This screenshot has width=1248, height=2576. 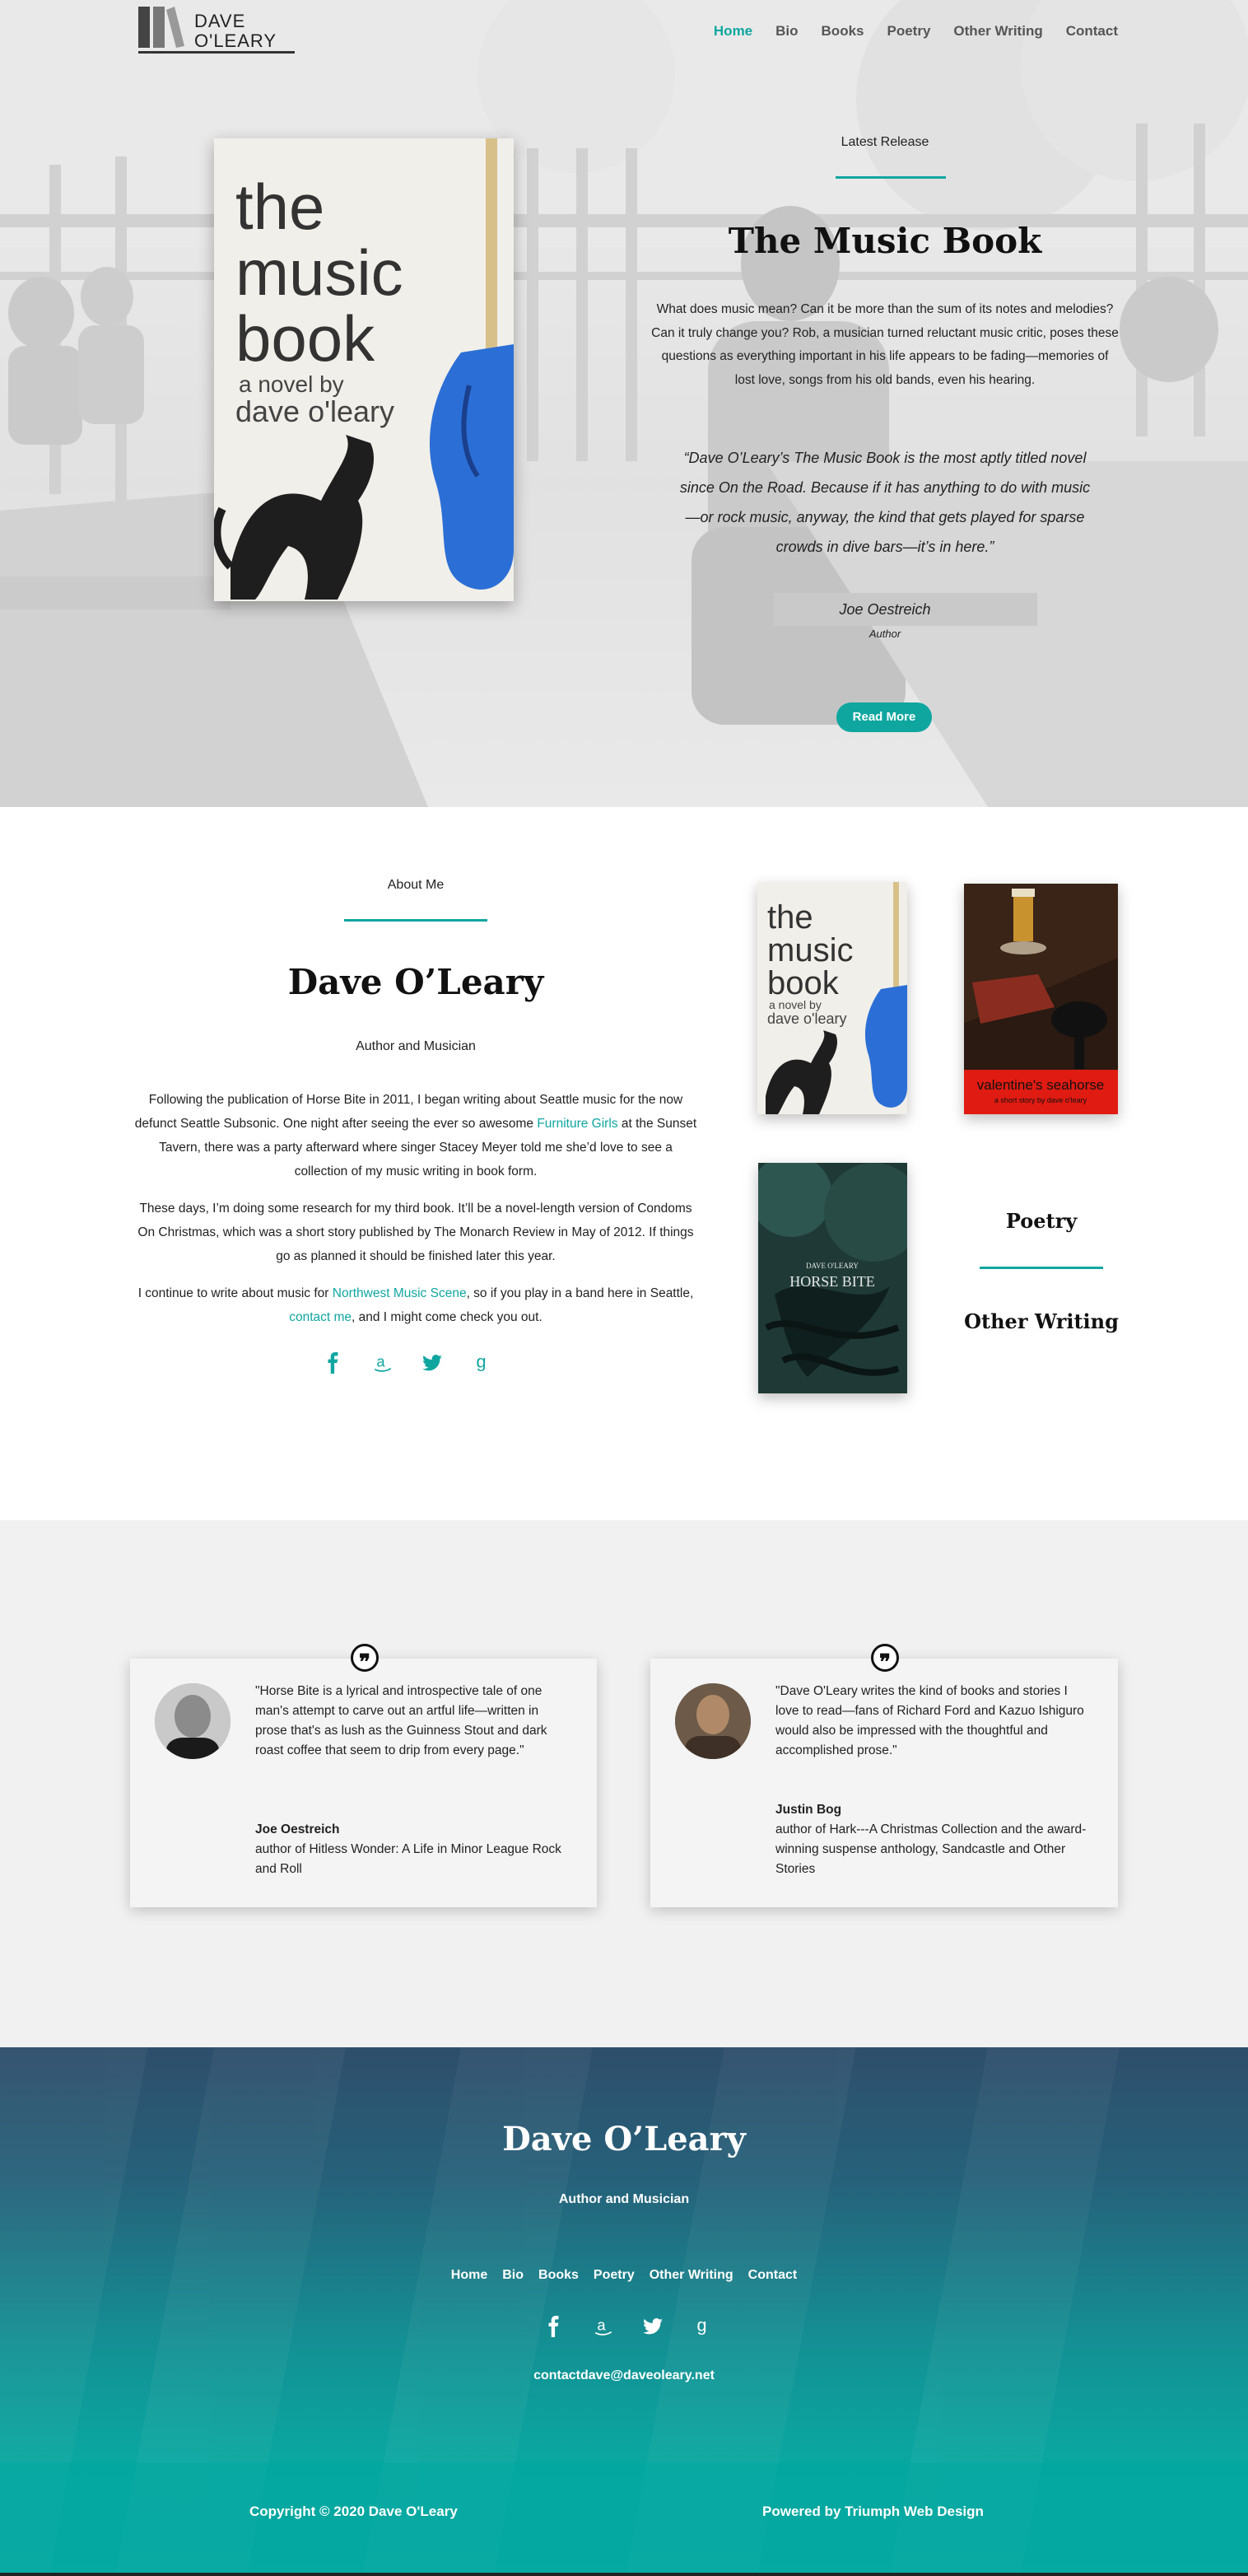 I want to click on about-p3-text-c: , and I might come check you out., so click(x=447, y=1317).